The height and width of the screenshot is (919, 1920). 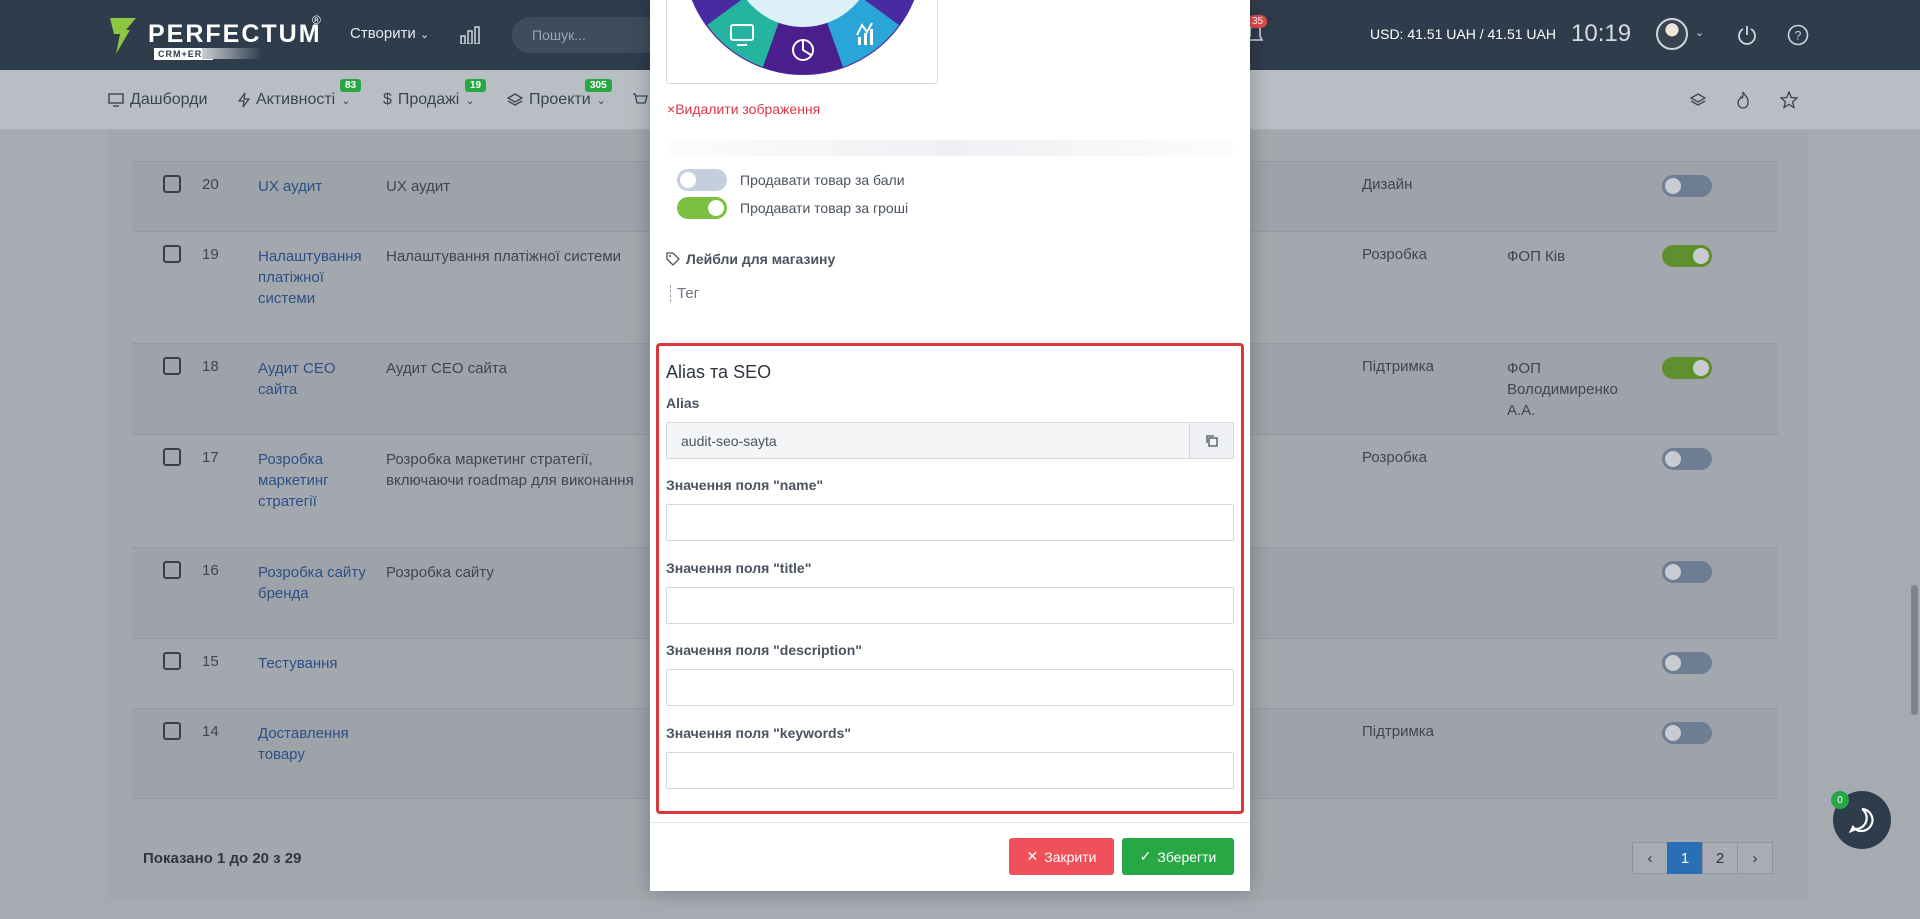 I want to click on row-number: 14, so click(x=210, y=731).